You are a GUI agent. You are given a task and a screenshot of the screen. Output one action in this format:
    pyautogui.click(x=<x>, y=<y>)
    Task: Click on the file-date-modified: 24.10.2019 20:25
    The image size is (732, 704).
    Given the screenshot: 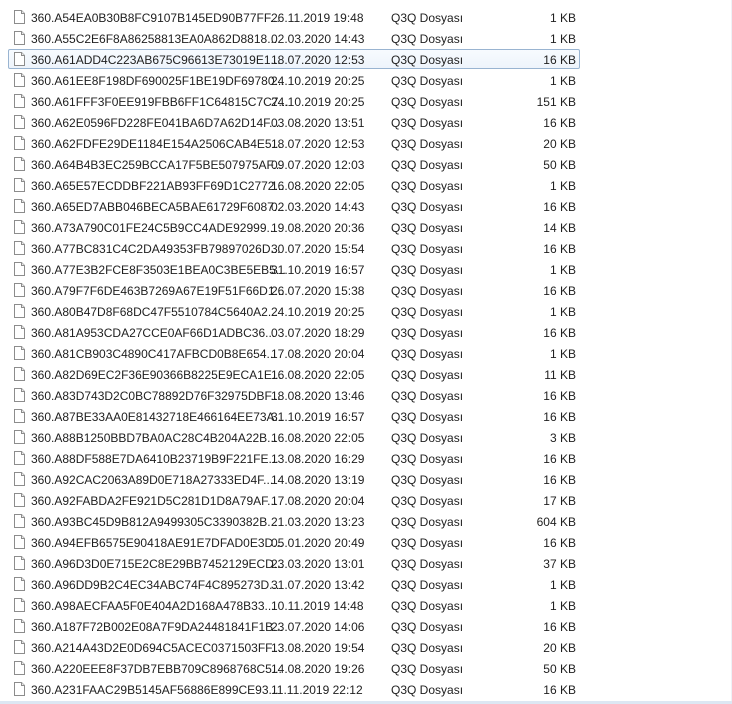 What is the action you would take?
    pyautogui.click(x=318, y=102)
    